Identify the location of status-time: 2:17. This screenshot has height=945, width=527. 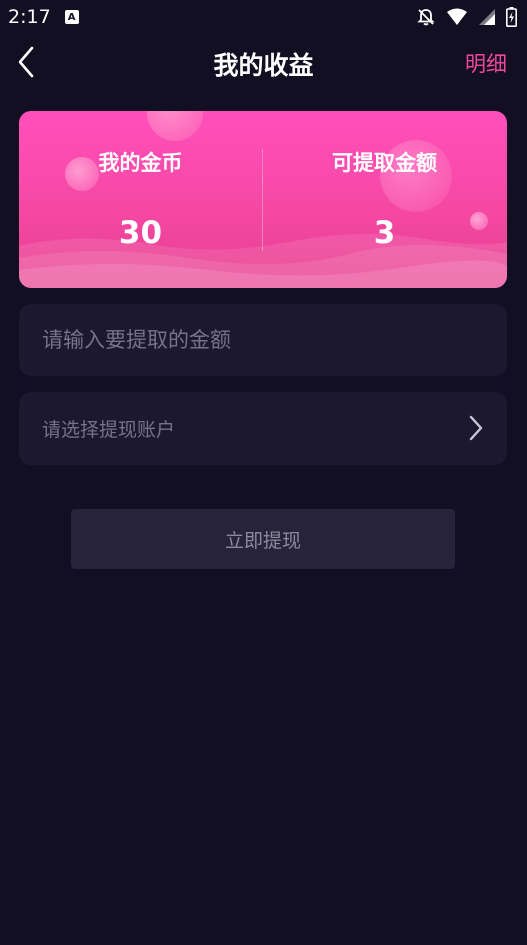
(29, 17).